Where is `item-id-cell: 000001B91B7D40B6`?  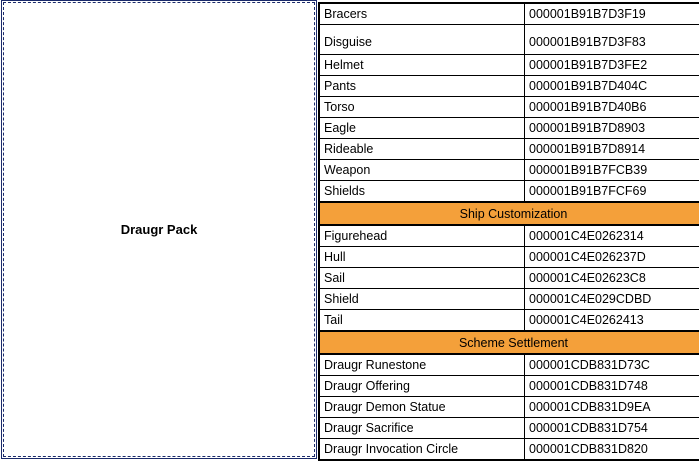 item-id-cell: 000001B91B7D40B6 is located at coordinates (612, 107).